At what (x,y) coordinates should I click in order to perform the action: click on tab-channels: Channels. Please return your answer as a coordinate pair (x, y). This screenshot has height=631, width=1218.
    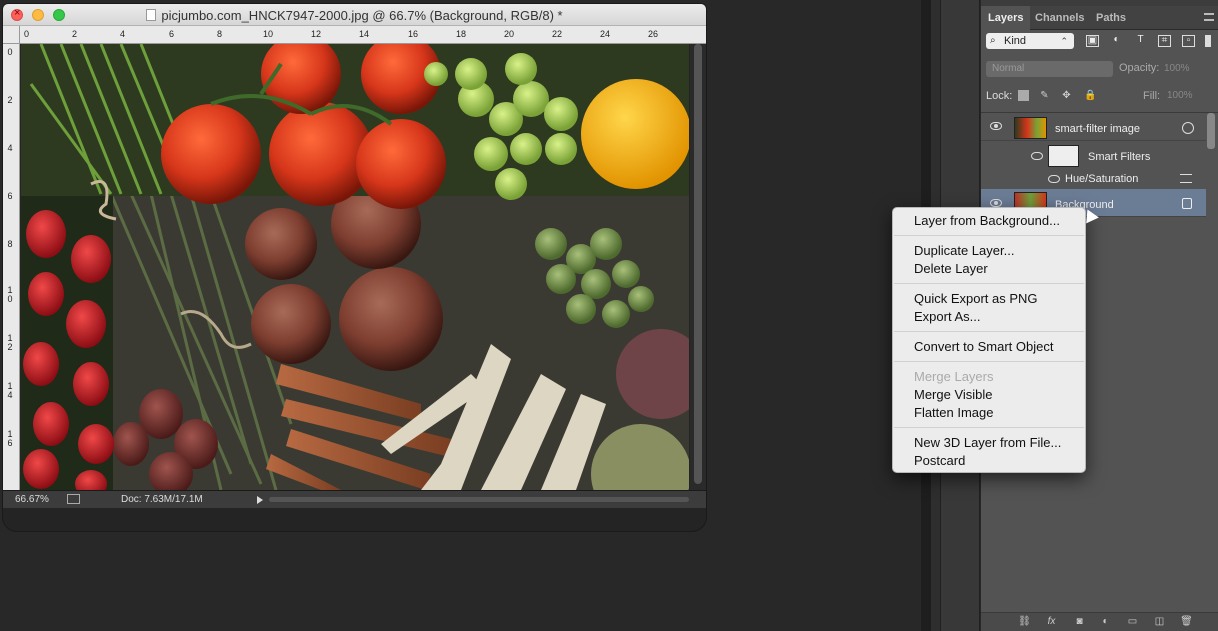
    Looking at the image, I should click on (1060, 18).